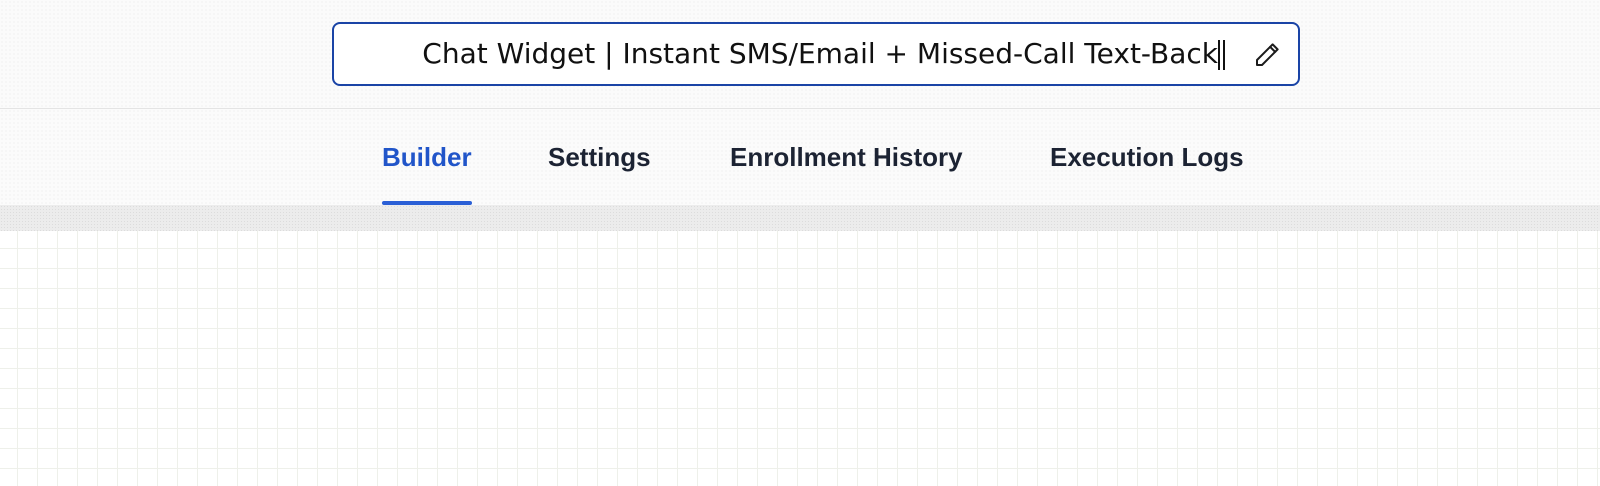 Image resolution: width=1600 pixels, height=486 pixels. I want to click on tab-enrollment-history-label: Enrollment History, so click(846, 157).